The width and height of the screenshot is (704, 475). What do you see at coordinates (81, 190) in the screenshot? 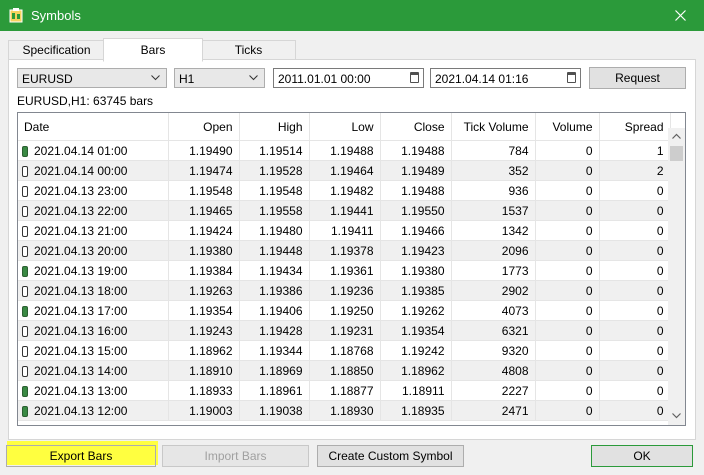
I see `date-text: 2021.04.13 23:00` at bounding box center [81, 190].